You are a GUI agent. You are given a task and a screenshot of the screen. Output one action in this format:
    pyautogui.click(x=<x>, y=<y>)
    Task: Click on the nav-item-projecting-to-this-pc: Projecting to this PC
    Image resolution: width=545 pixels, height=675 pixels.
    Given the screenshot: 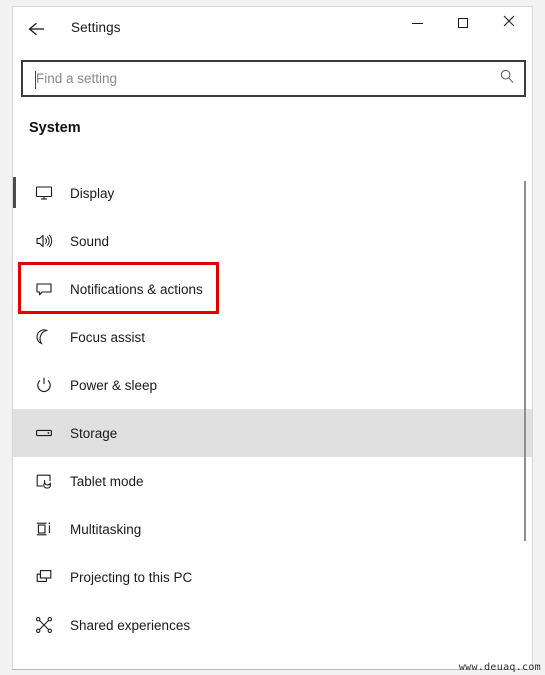 What is the action you would take?
    pyautogui.click(x=272, y=577)
    